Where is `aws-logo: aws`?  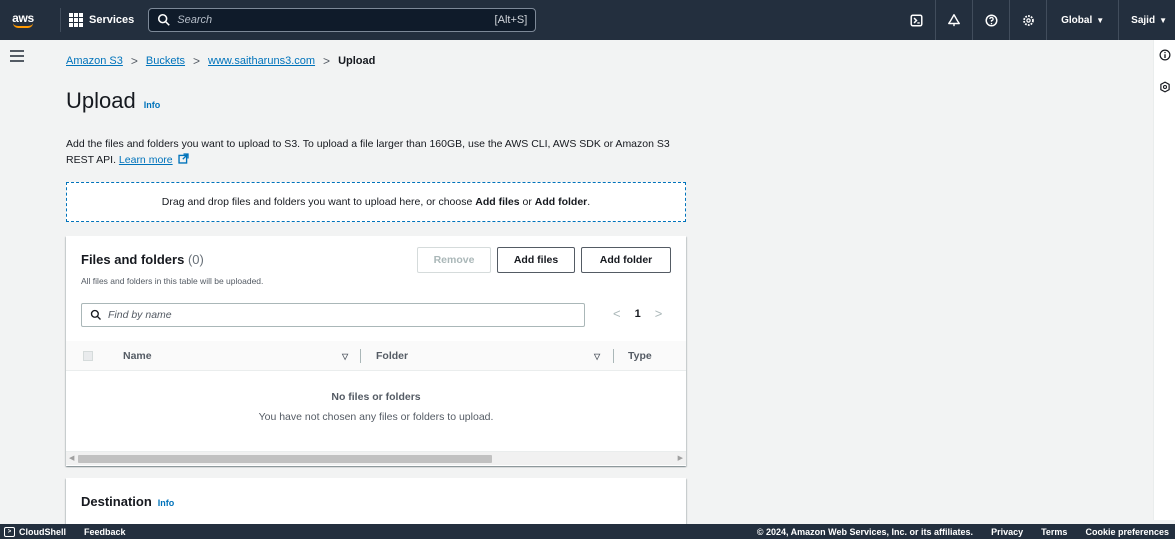 aws-logo: aws is located at coordinates (23, 20).